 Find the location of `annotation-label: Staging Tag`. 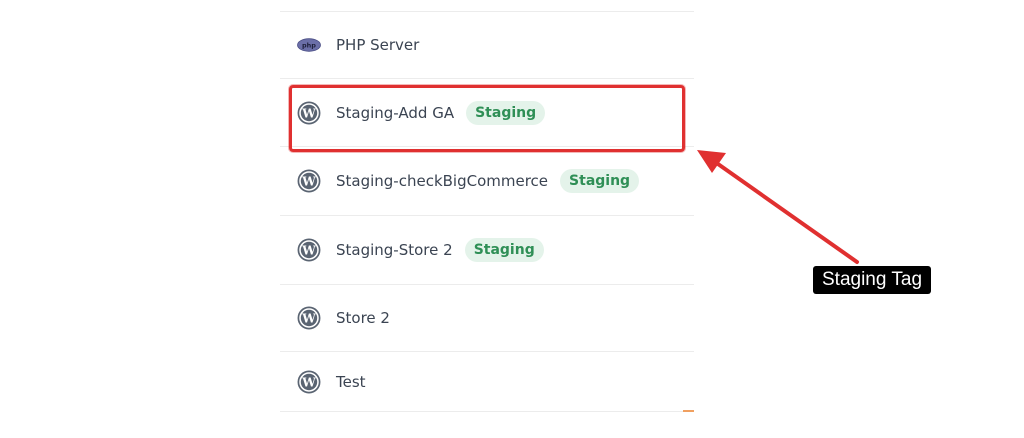

annotation-label: Staging Tag is located at coordinates (872, 280).